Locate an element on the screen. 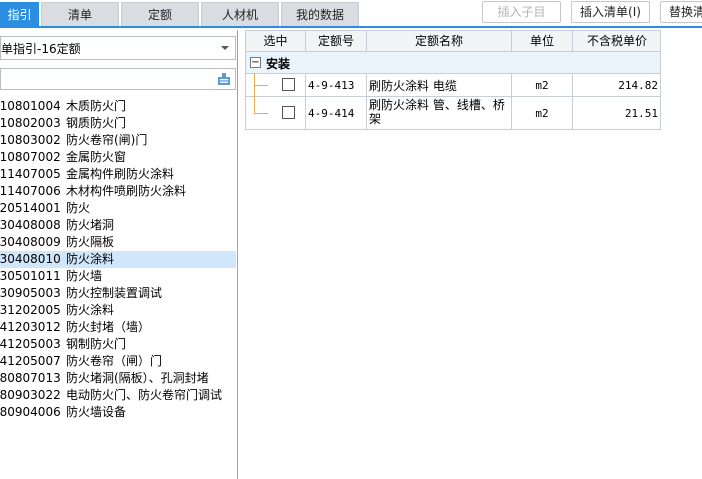  tab-labor-material-machine: 人材机 is located at coordinates (240, 14).